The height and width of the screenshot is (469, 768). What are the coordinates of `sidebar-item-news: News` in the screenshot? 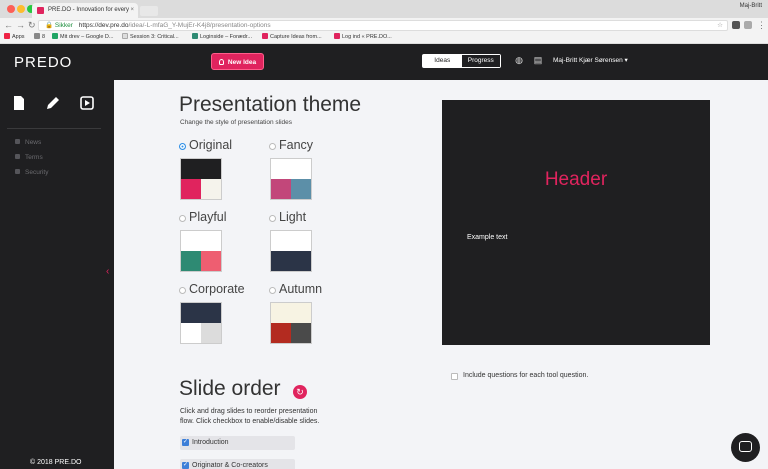 It's located at (28, 142).